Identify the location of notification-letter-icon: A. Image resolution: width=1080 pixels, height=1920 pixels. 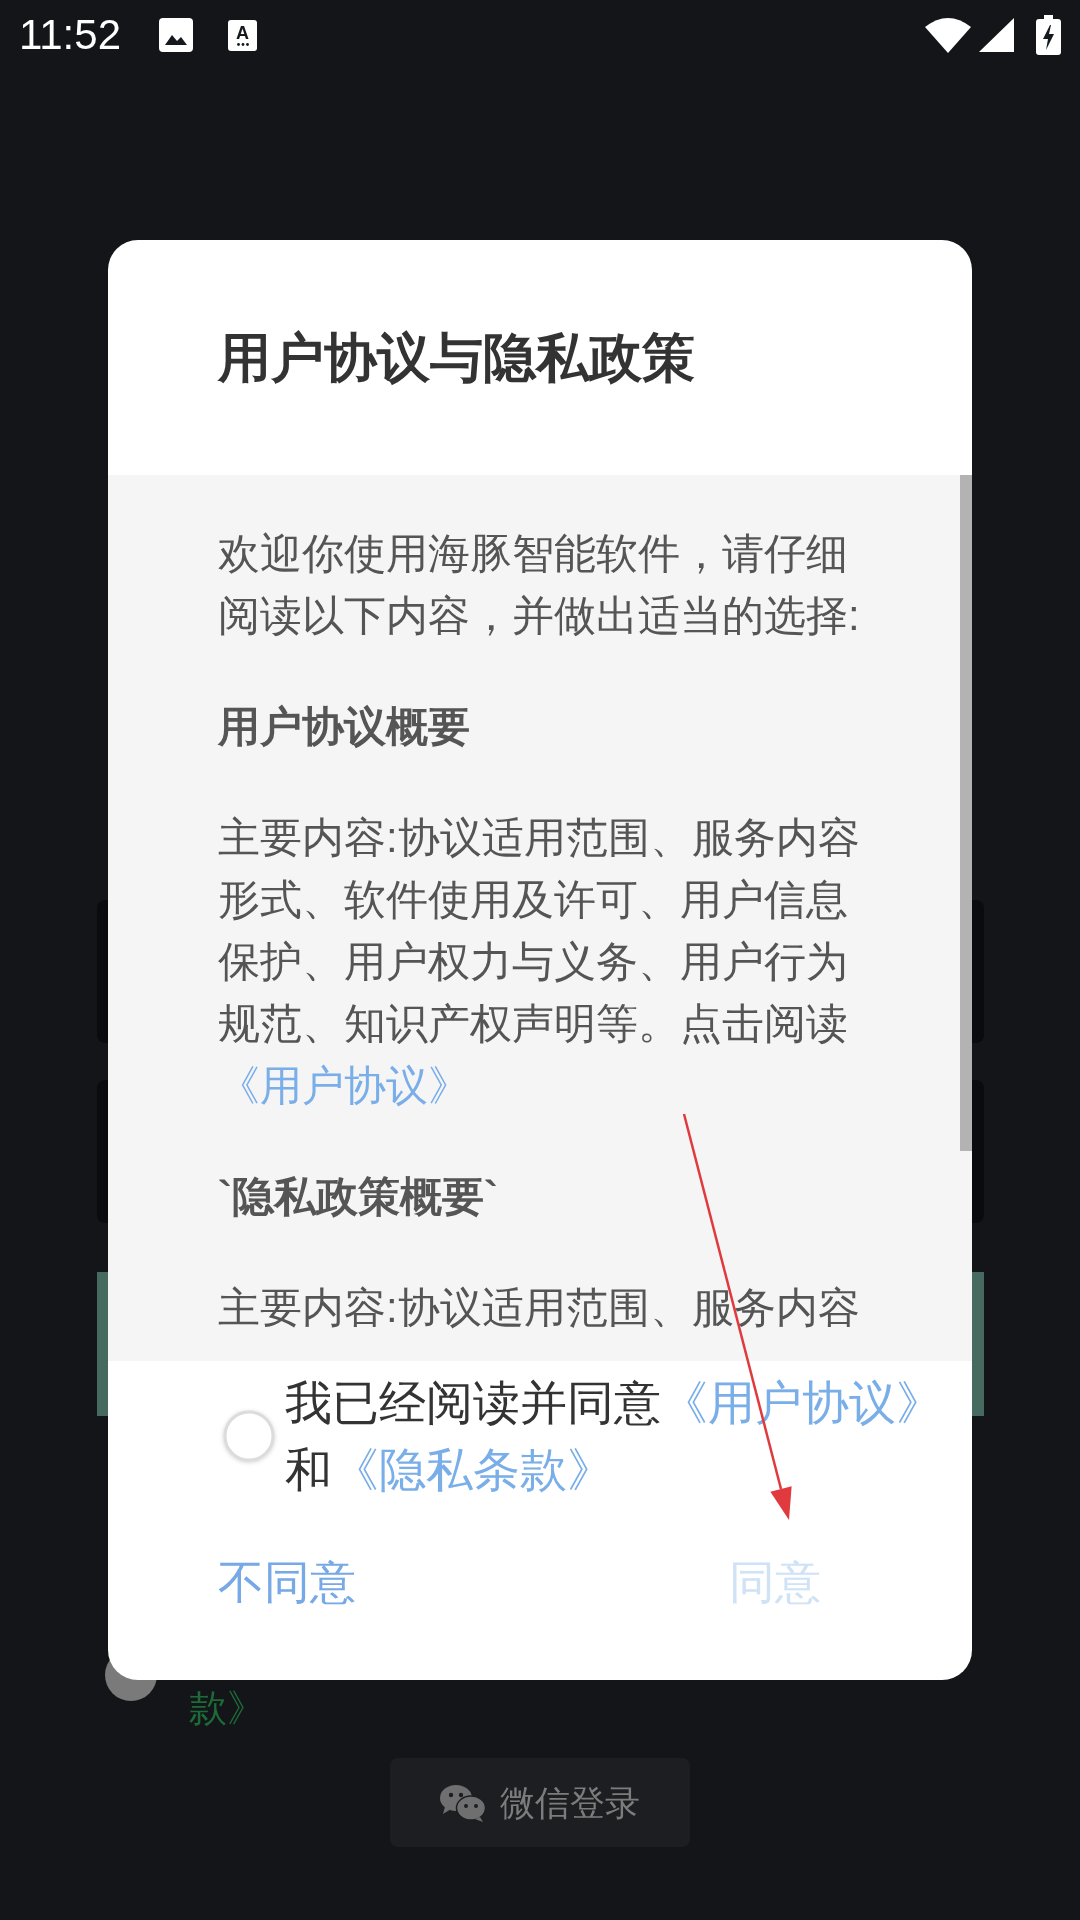
(242, 35).